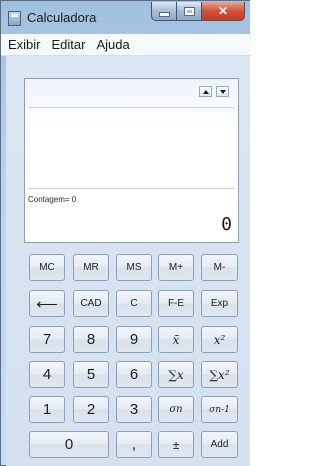 The width and height of the screenshot is (320, 466). What do you see at coordinates (52, 199) in the screenshot?
I see `count-label: Contagem= 0` at bounding box center [52, 199].